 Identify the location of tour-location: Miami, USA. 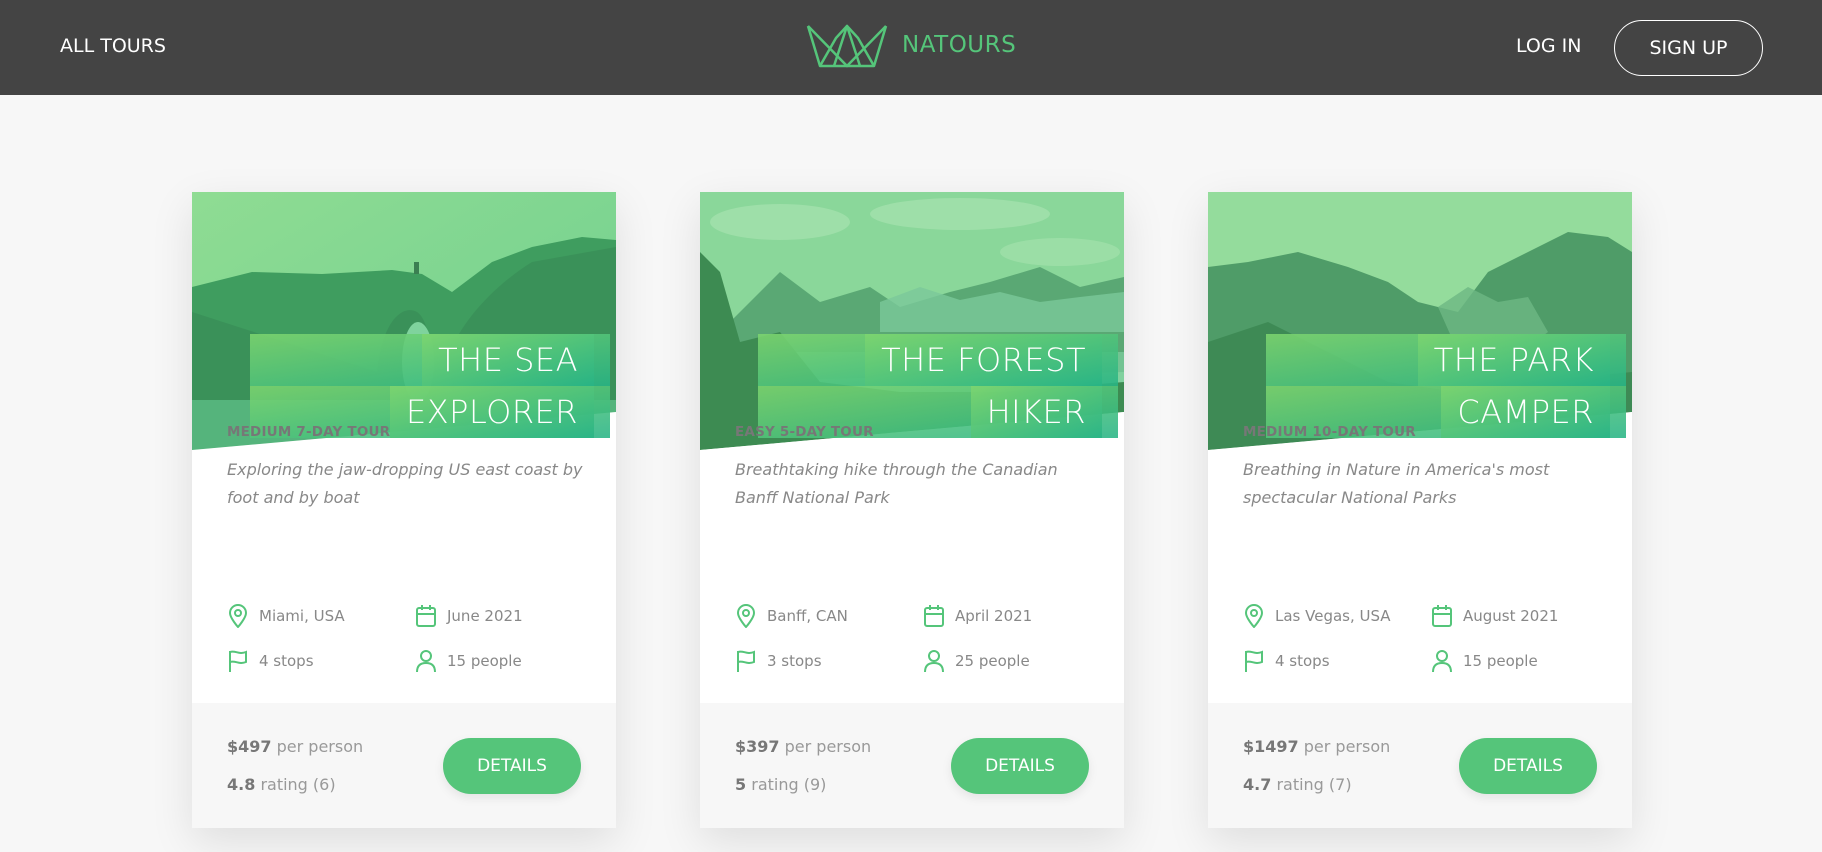
(286, 616).